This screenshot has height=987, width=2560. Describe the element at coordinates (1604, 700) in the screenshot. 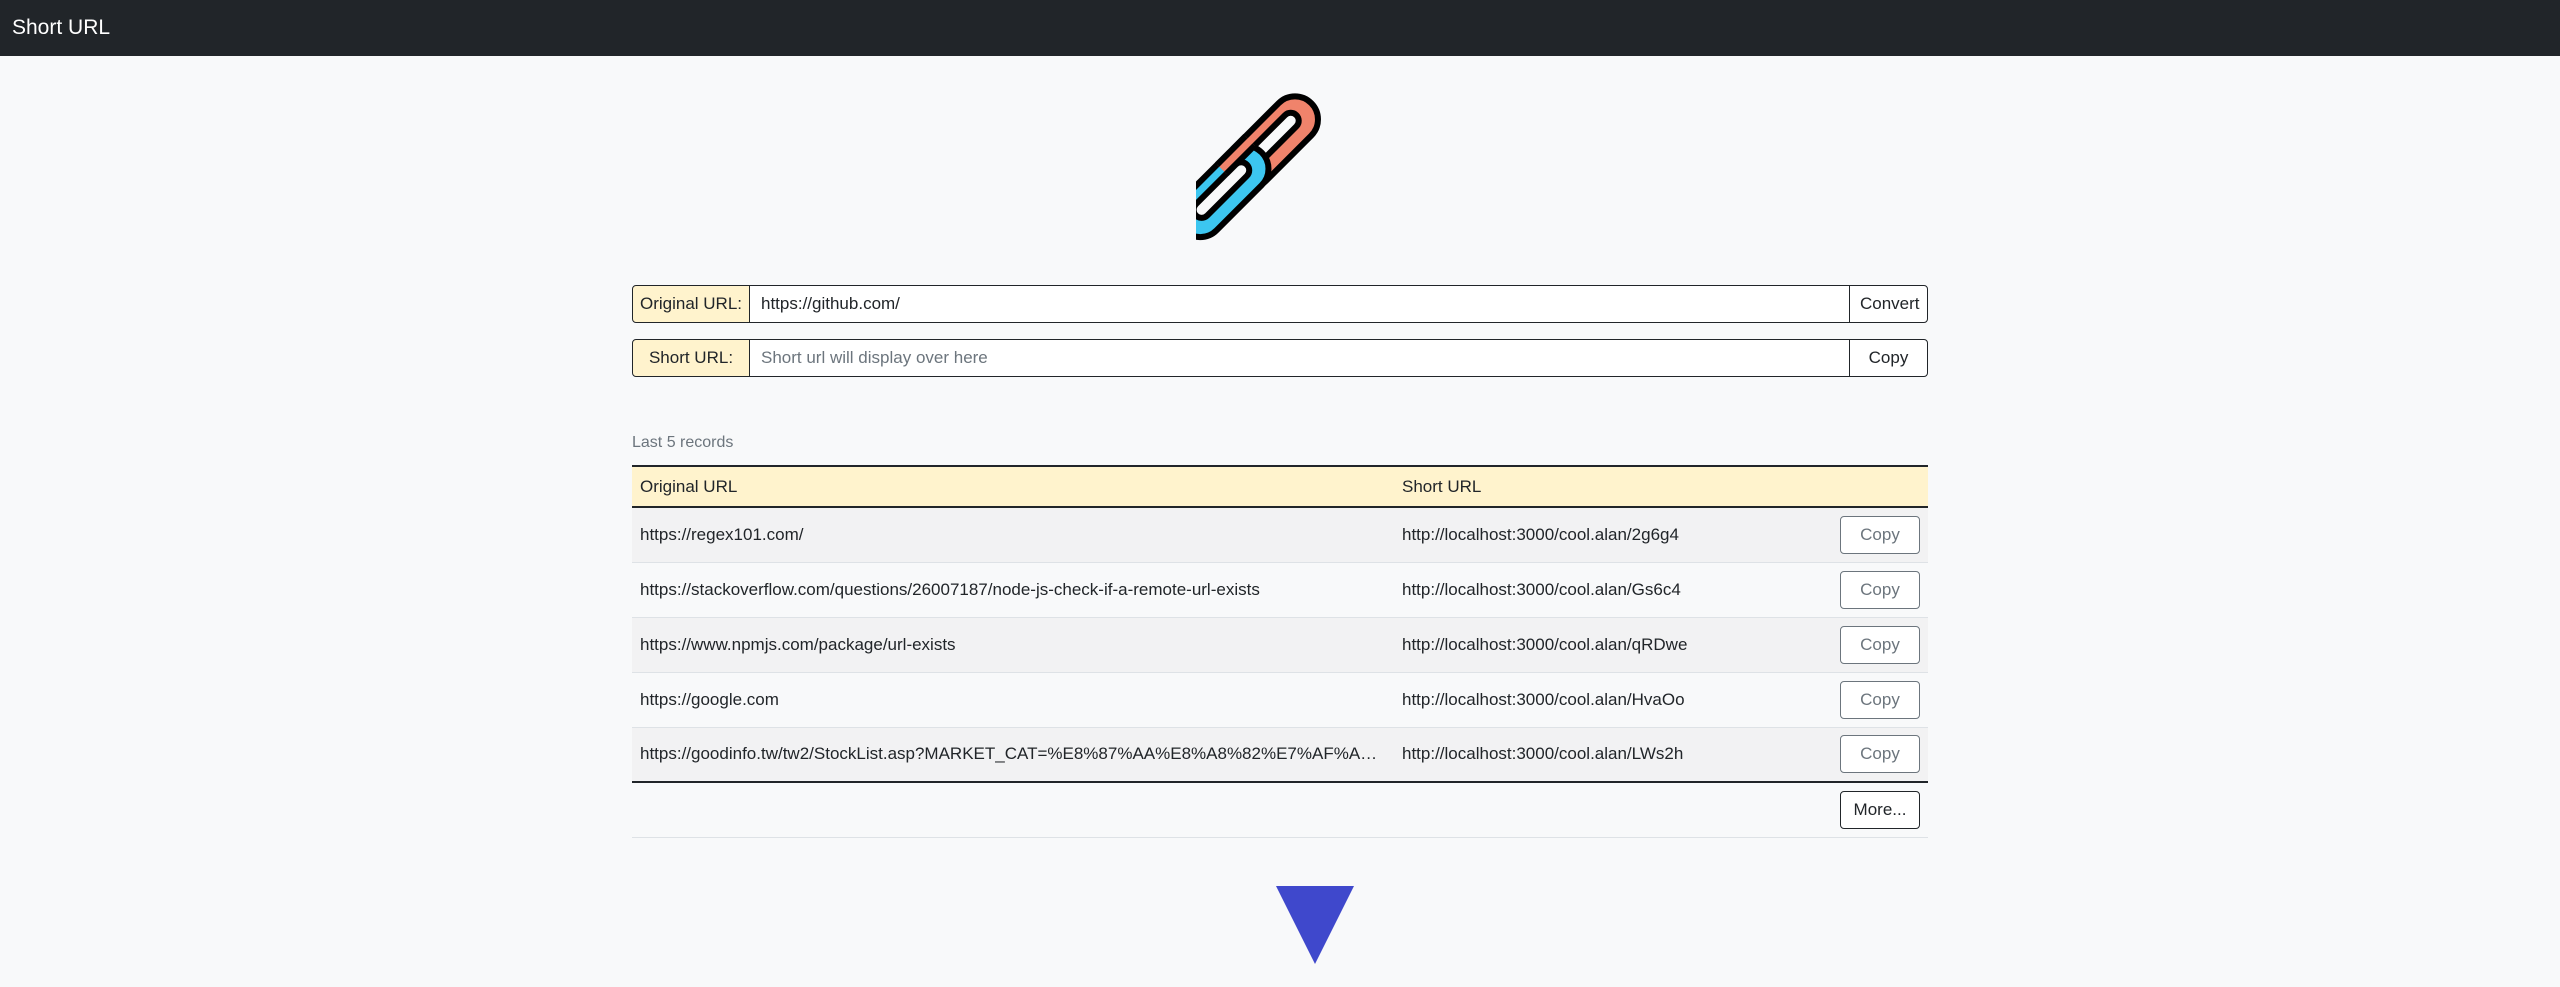

I see `row-short-url: http://localhost:3000/cool.alan/HvaOo` at that location.